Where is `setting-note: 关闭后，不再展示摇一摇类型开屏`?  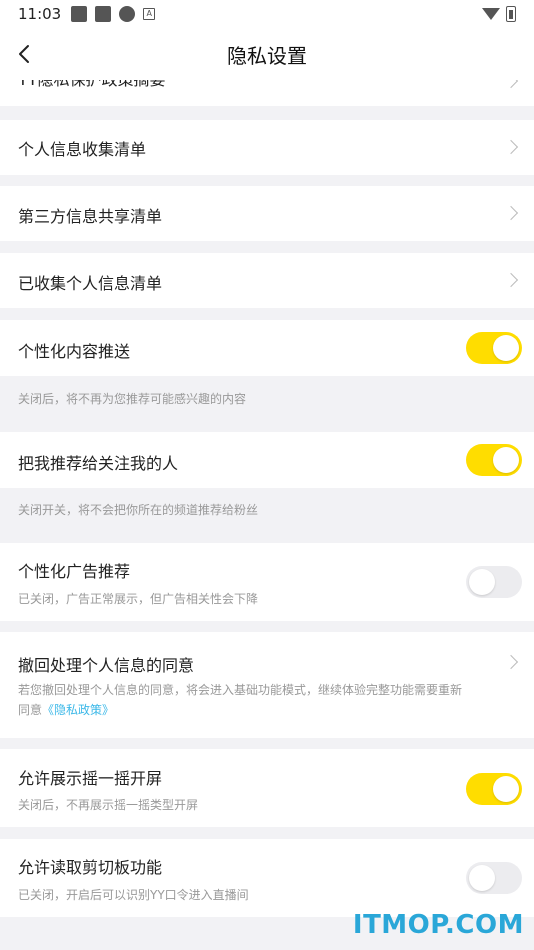 setting-note: 关闭后，不再展示摇一摇类型开屏 is located at coordinates (108, 805).